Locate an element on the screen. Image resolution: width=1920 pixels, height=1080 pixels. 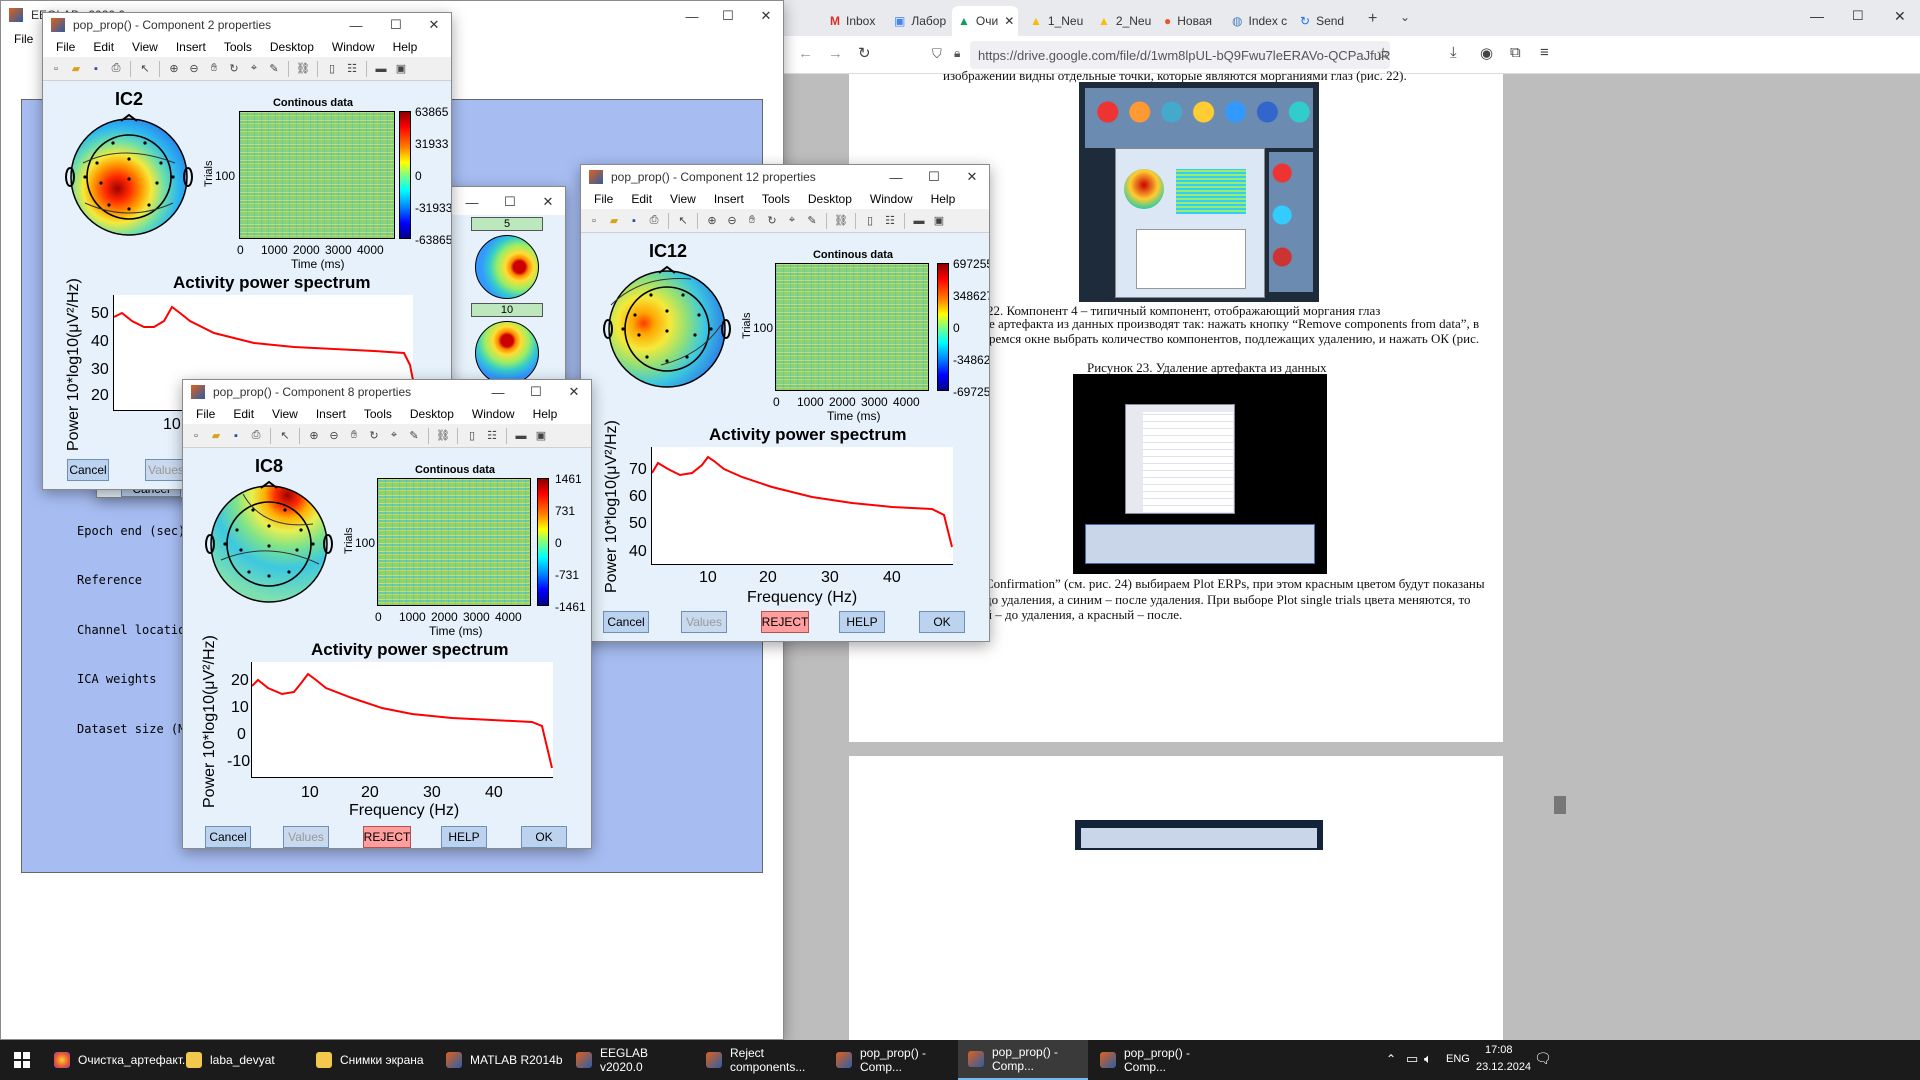
menu-edit: Edit is located at coordinates (103, 47).